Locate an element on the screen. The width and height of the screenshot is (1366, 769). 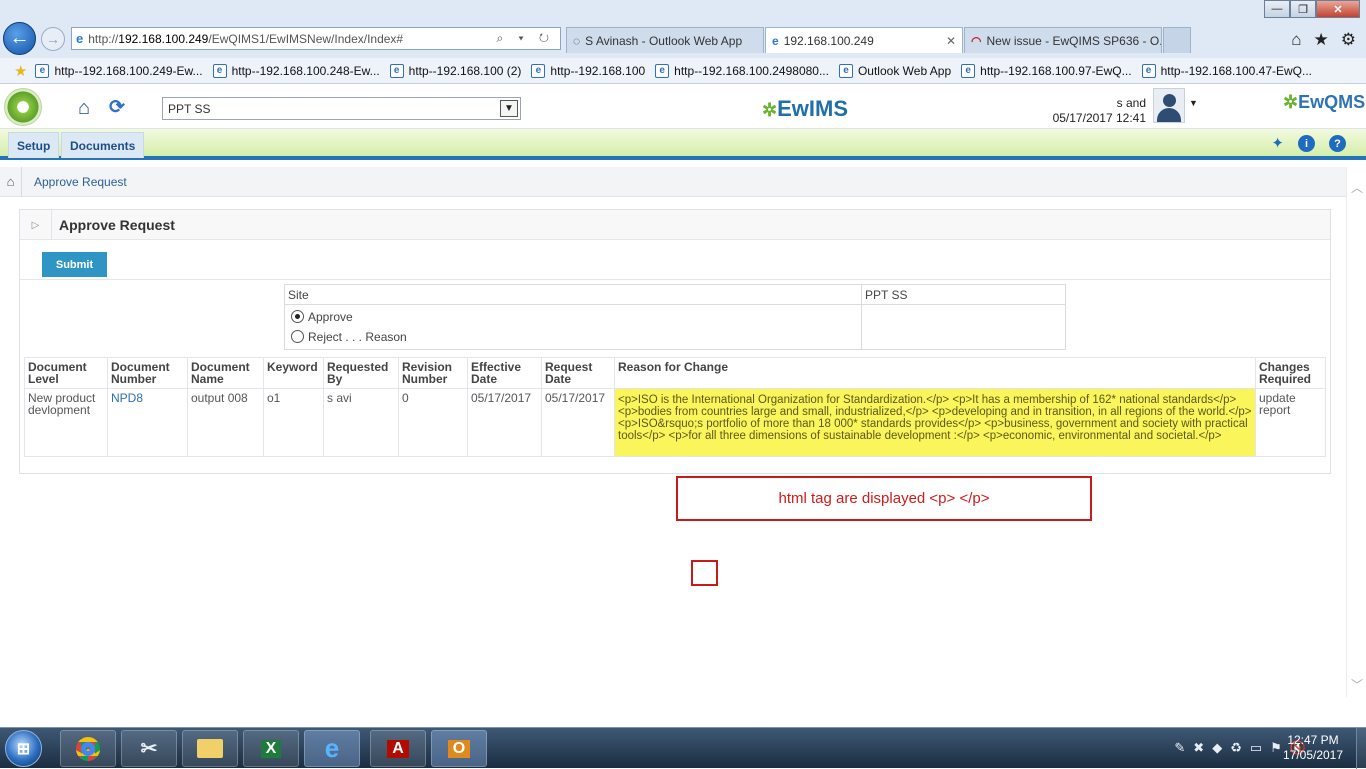
col-document-name: Document Name is located at coordinates (225, 373).